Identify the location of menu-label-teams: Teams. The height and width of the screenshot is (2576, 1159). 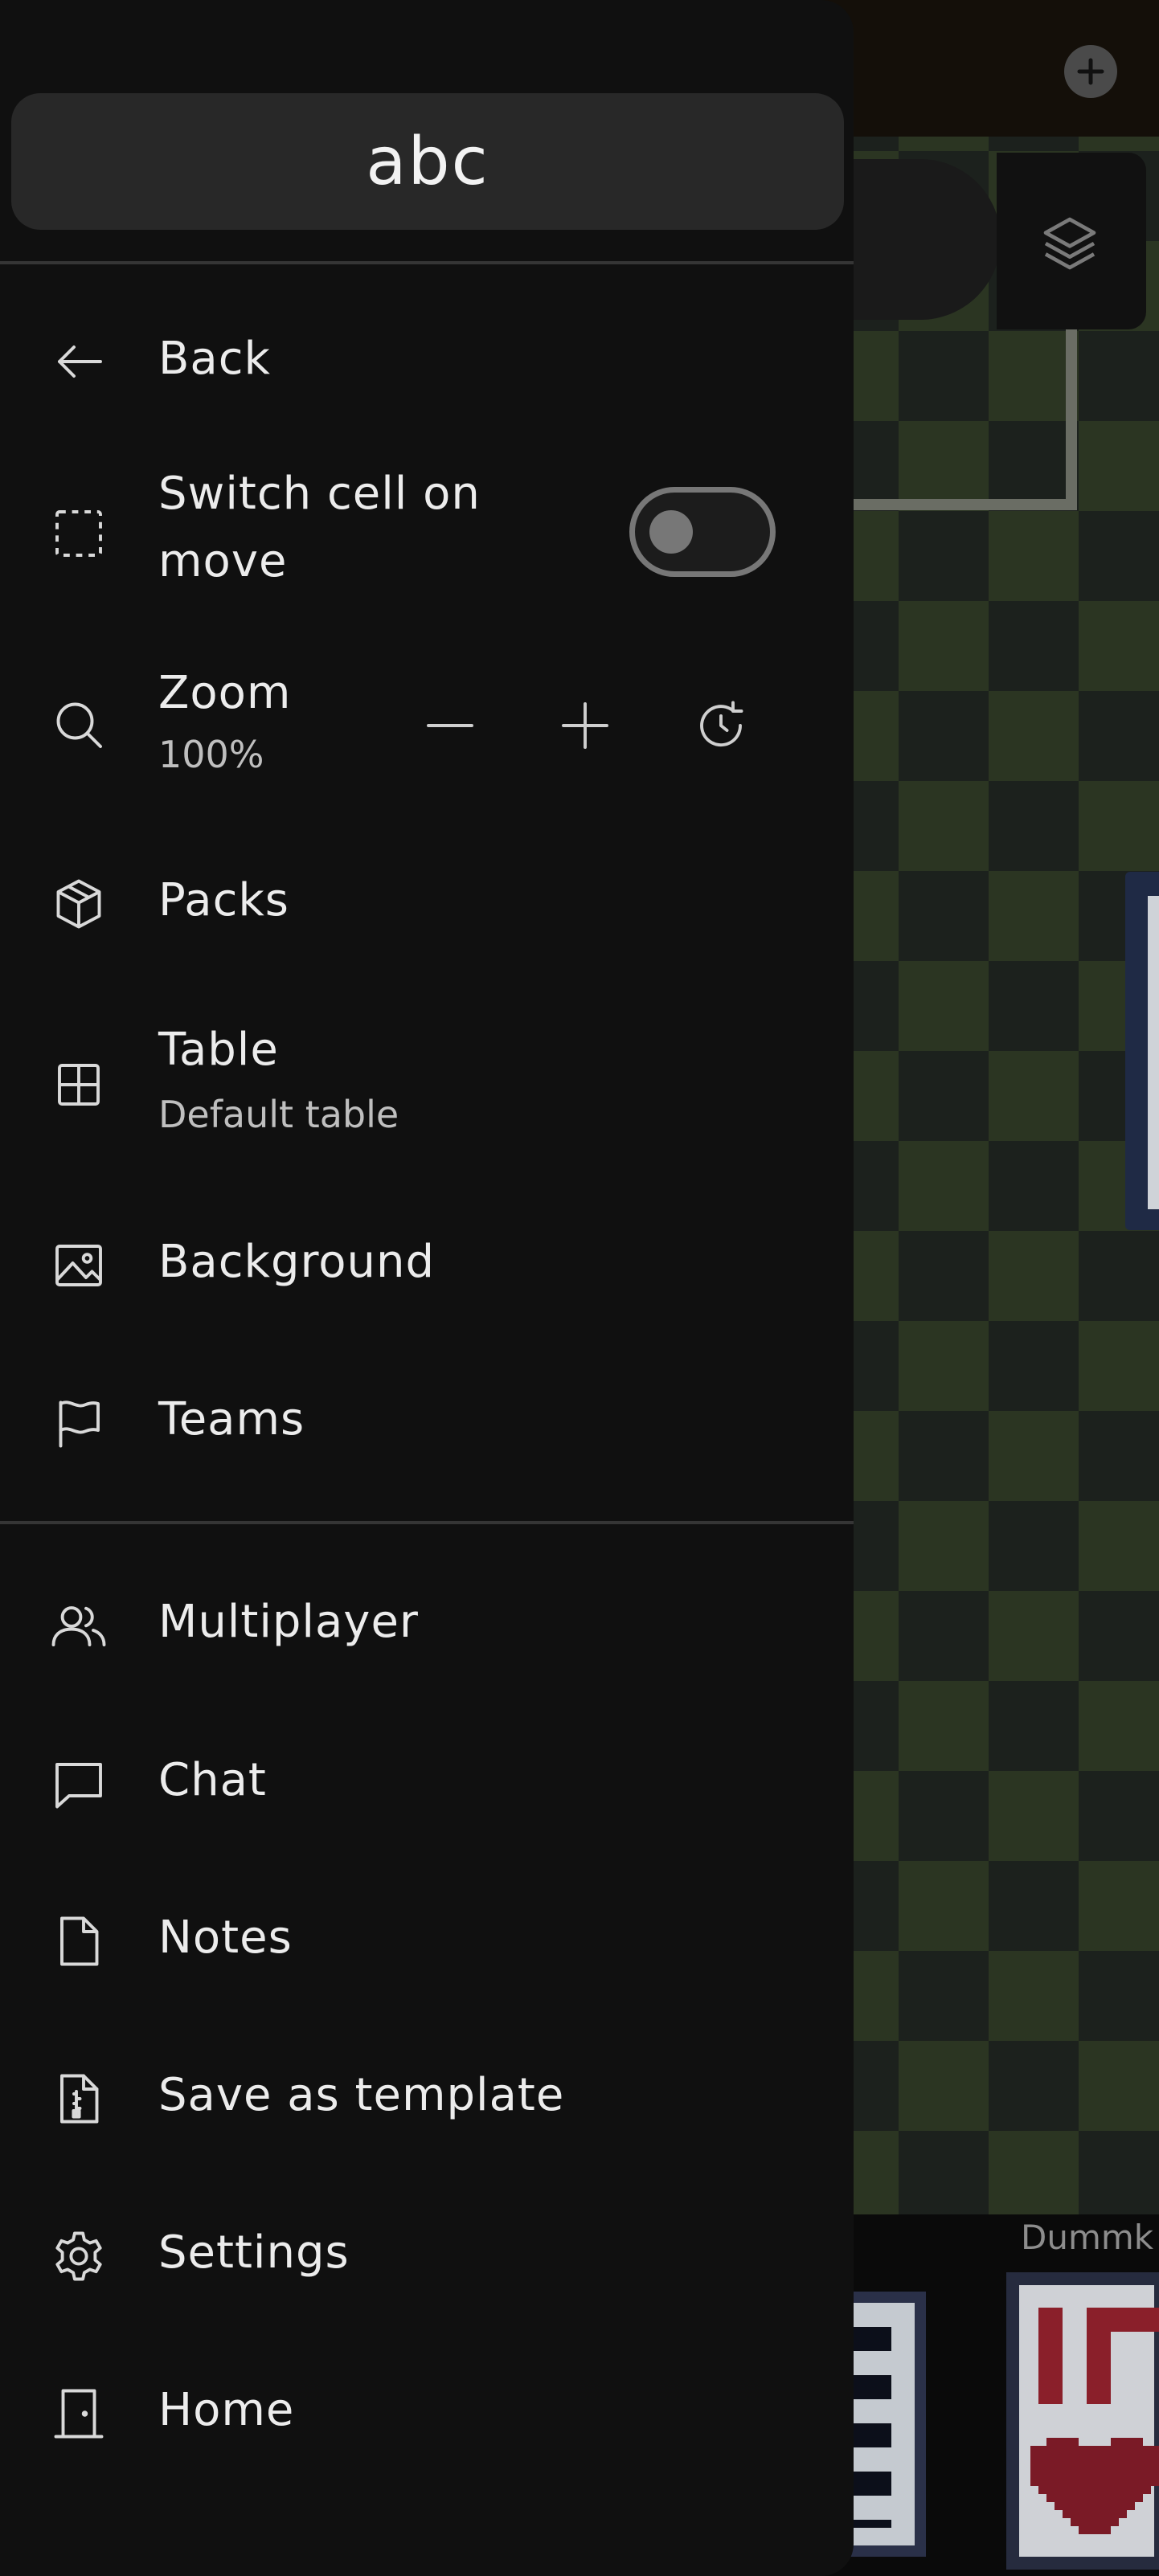
(232, 1419).